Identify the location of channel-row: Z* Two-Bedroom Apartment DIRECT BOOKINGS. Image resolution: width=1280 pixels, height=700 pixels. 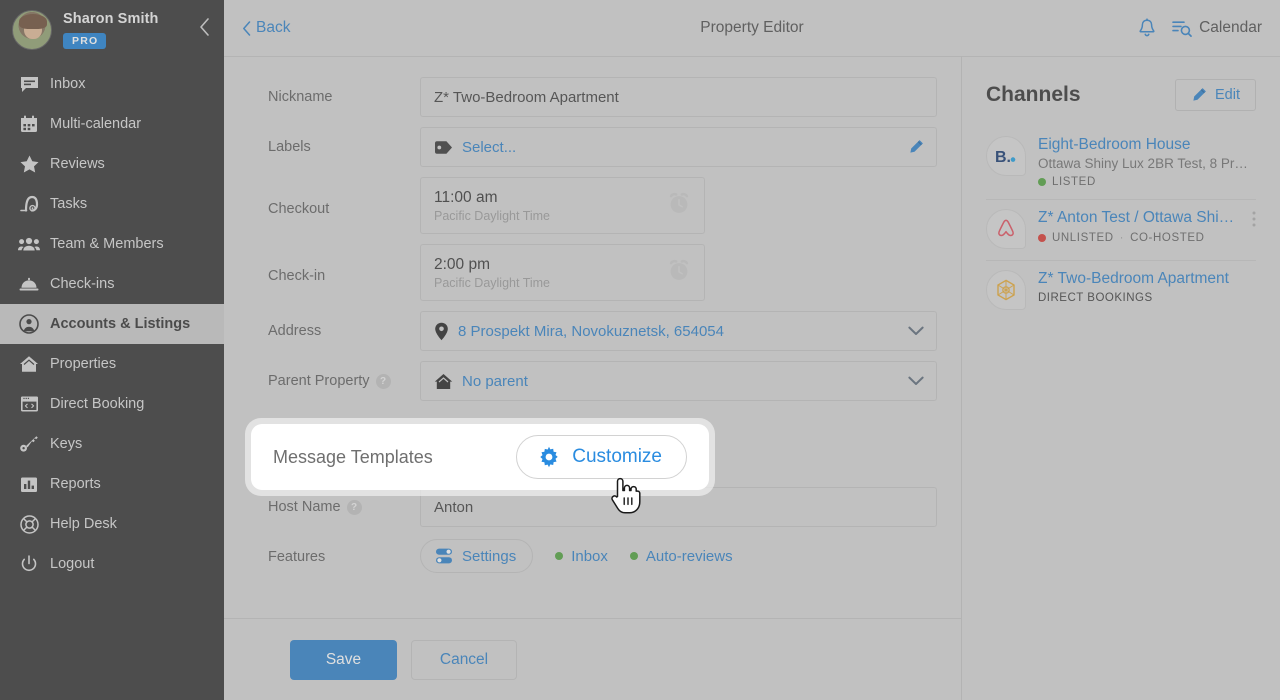
(1121, 290).